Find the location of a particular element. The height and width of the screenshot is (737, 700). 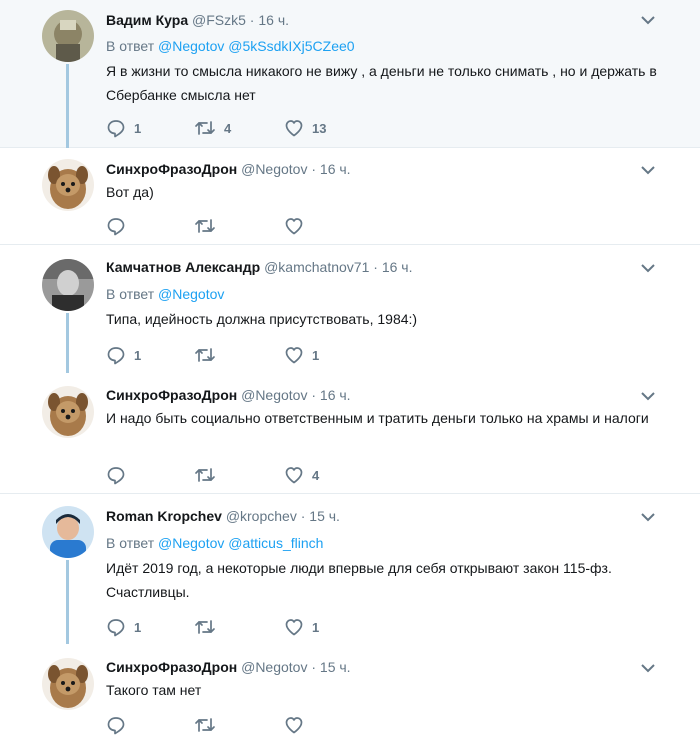

like-button: 4 is located at coordinates (301, 475).